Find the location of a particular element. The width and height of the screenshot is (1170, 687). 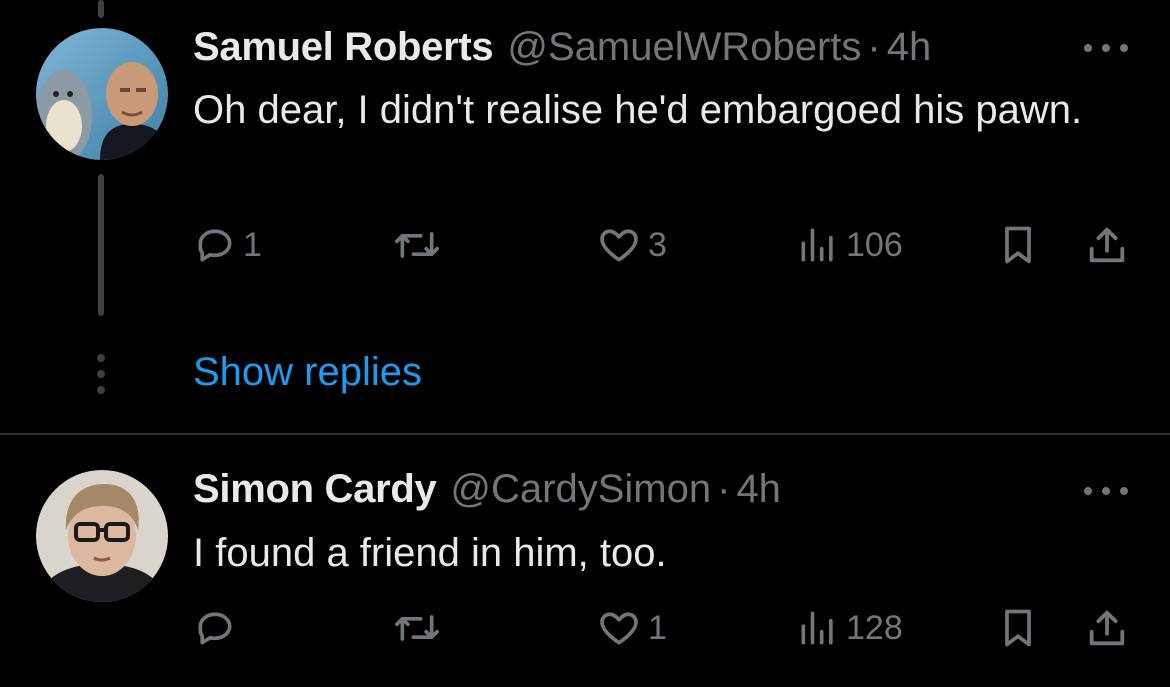

like-count: 1 is located at coordinates (657, 627).